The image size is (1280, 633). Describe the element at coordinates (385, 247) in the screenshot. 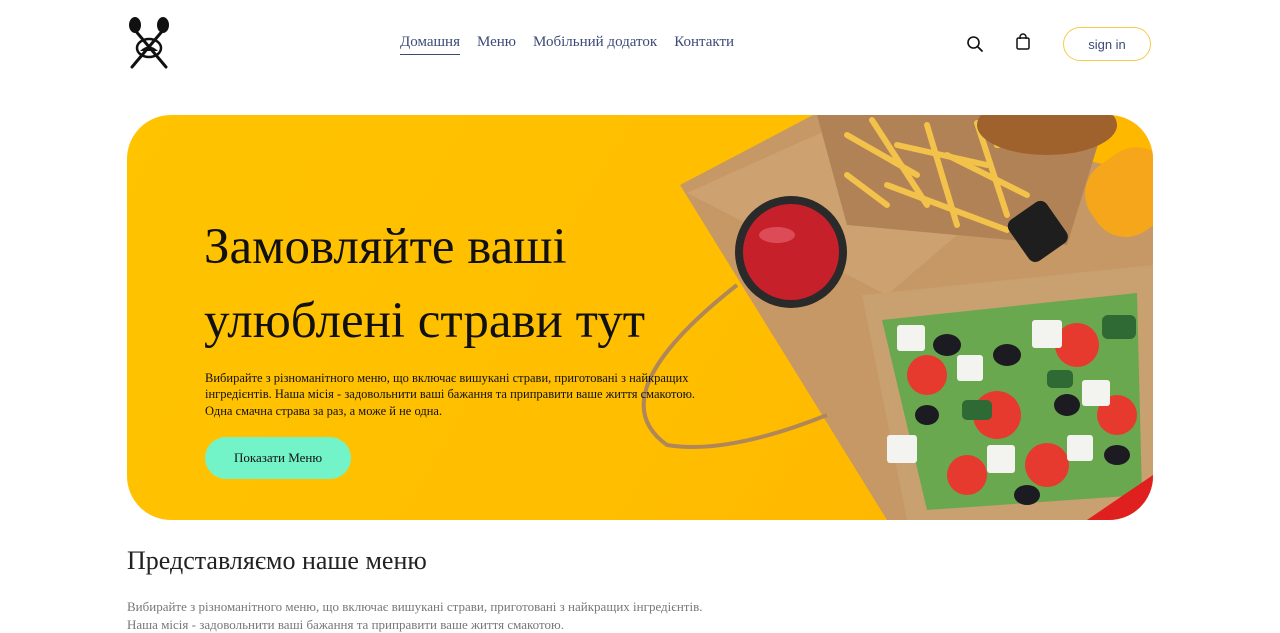

I see `hero-title-line-1: Замовляйте ваші` at that location.